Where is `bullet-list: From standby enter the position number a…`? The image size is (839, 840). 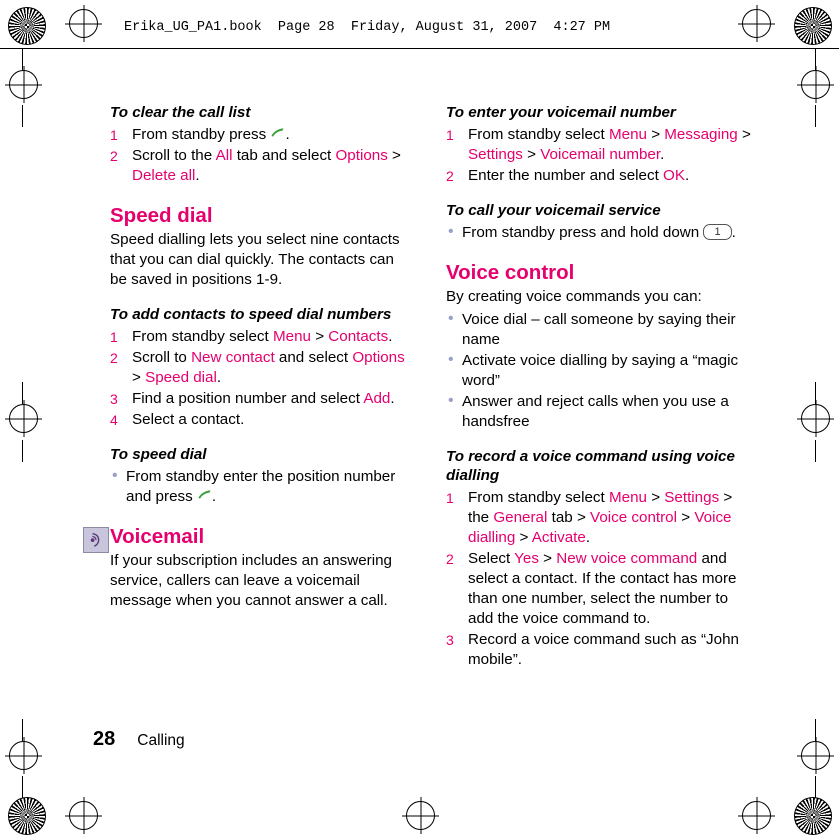
bullet-list: From standby enter the position number a… is located at coordinates (260, 486).